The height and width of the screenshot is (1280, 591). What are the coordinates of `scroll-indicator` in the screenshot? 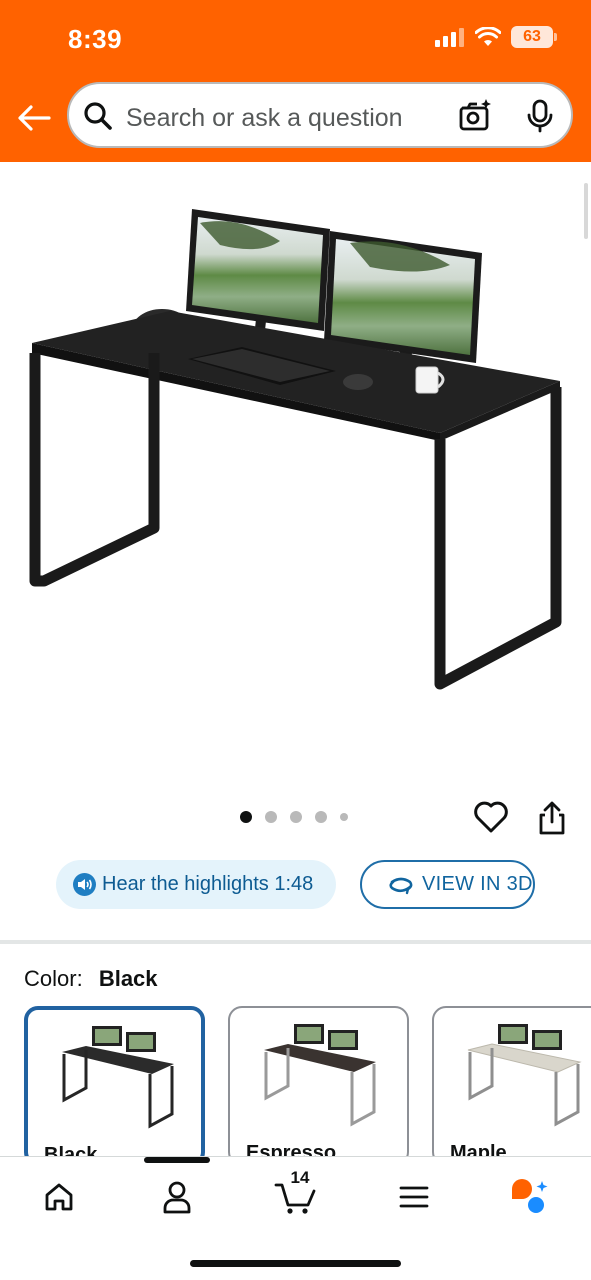 It's located at (586, 211).